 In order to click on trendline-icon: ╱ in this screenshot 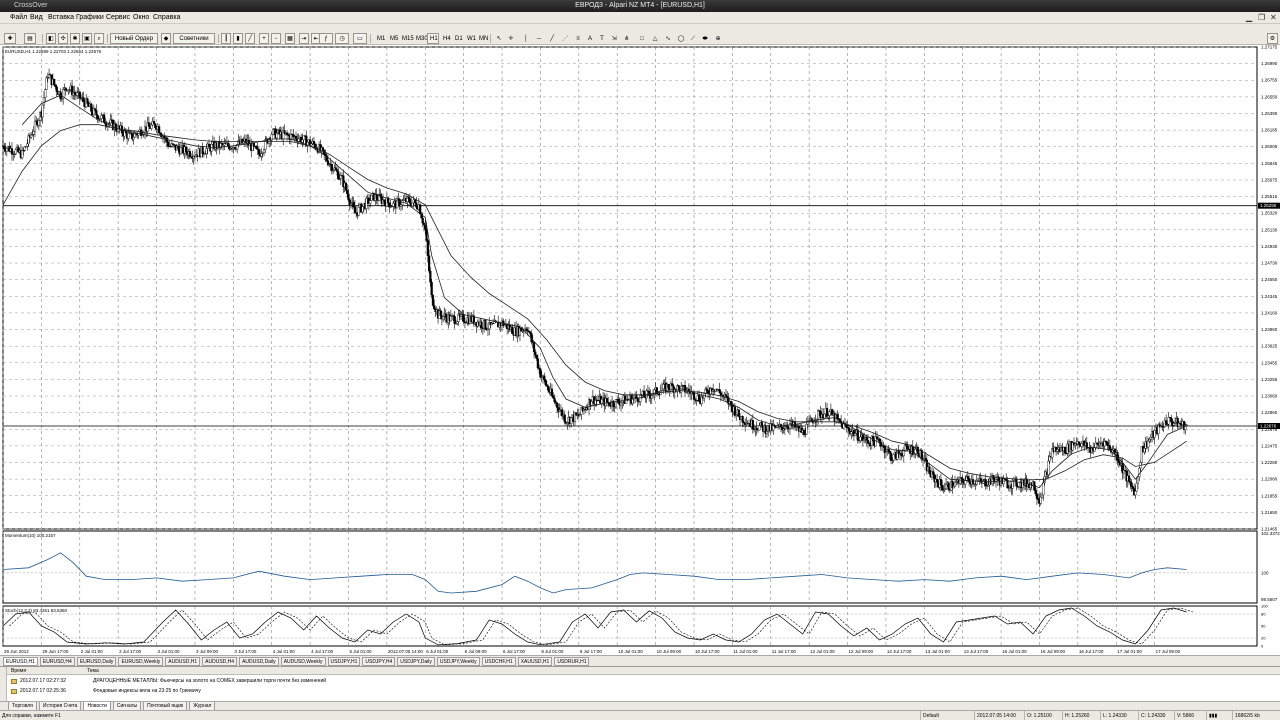, I will do `click(552, 38)`.